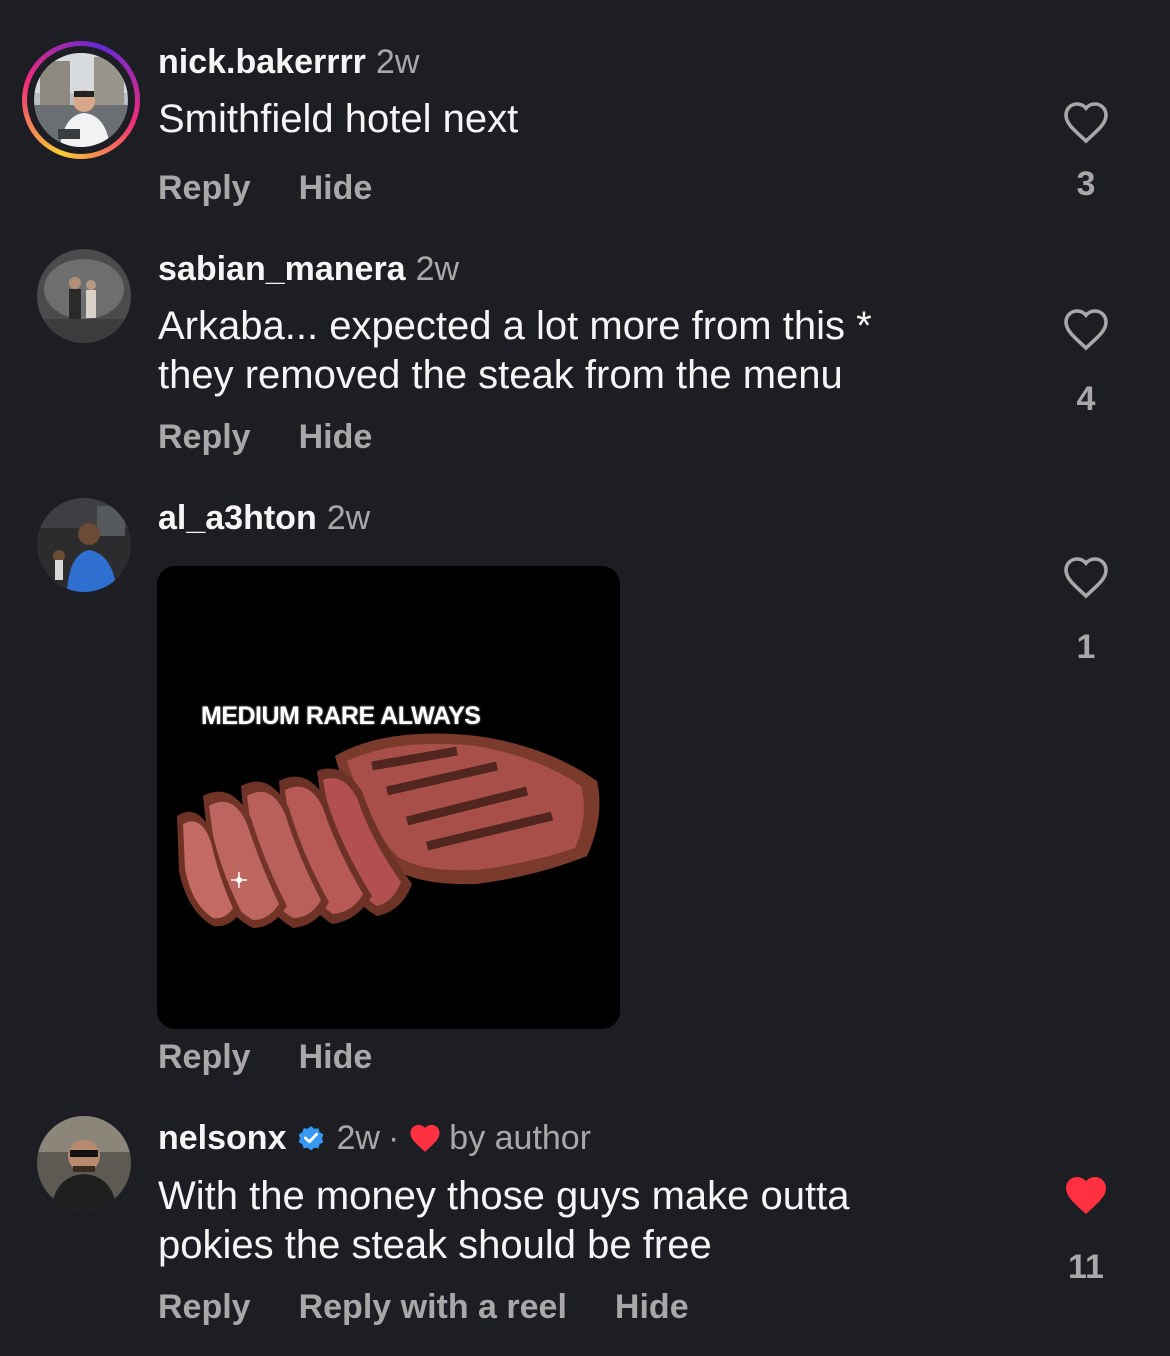 The image size is (1170, 1356). Describe the element at coordinates (1086, 363) in the screenshot. I see `like-control: 4` at that location.